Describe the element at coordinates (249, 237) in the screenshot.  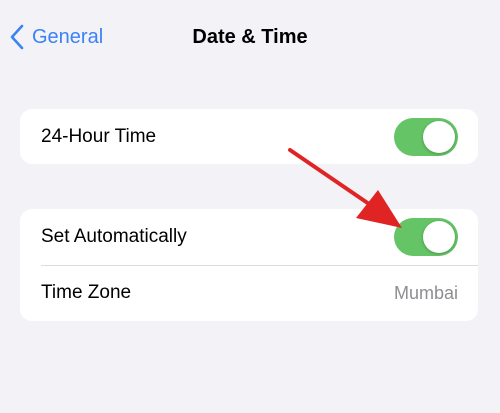
I see `settings-row-set-automatically: Set Automatically` at that location.